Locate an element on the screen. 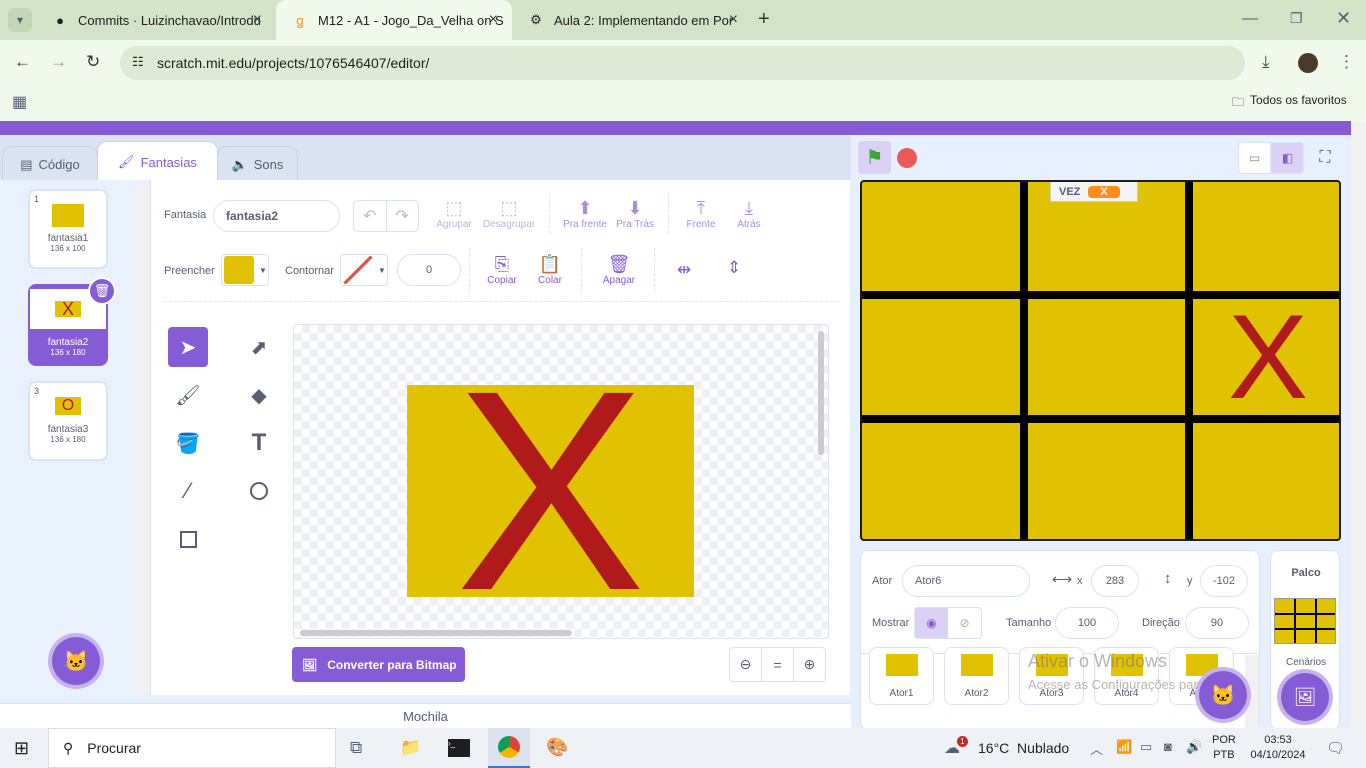  flip-horizontal-icon: ⇹ is located at coordinates (684, 270).